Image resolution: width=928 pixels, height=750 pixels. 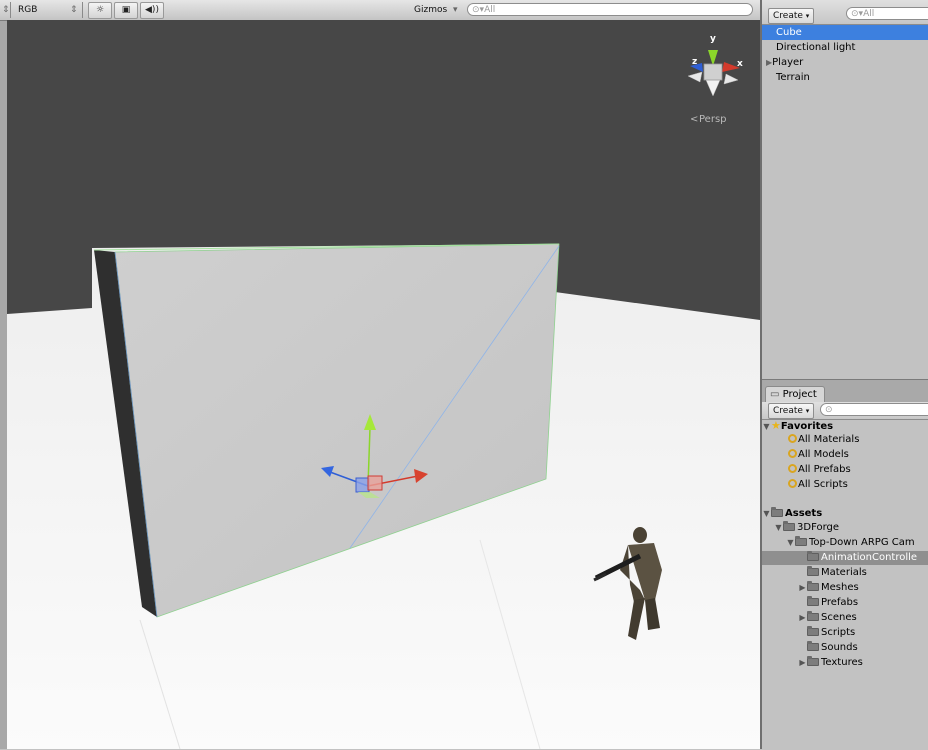 What do you see at coordinates (713, 39) in the screenshot?
I see `gizmo-y-label: y` at bounding box center [713, 39].